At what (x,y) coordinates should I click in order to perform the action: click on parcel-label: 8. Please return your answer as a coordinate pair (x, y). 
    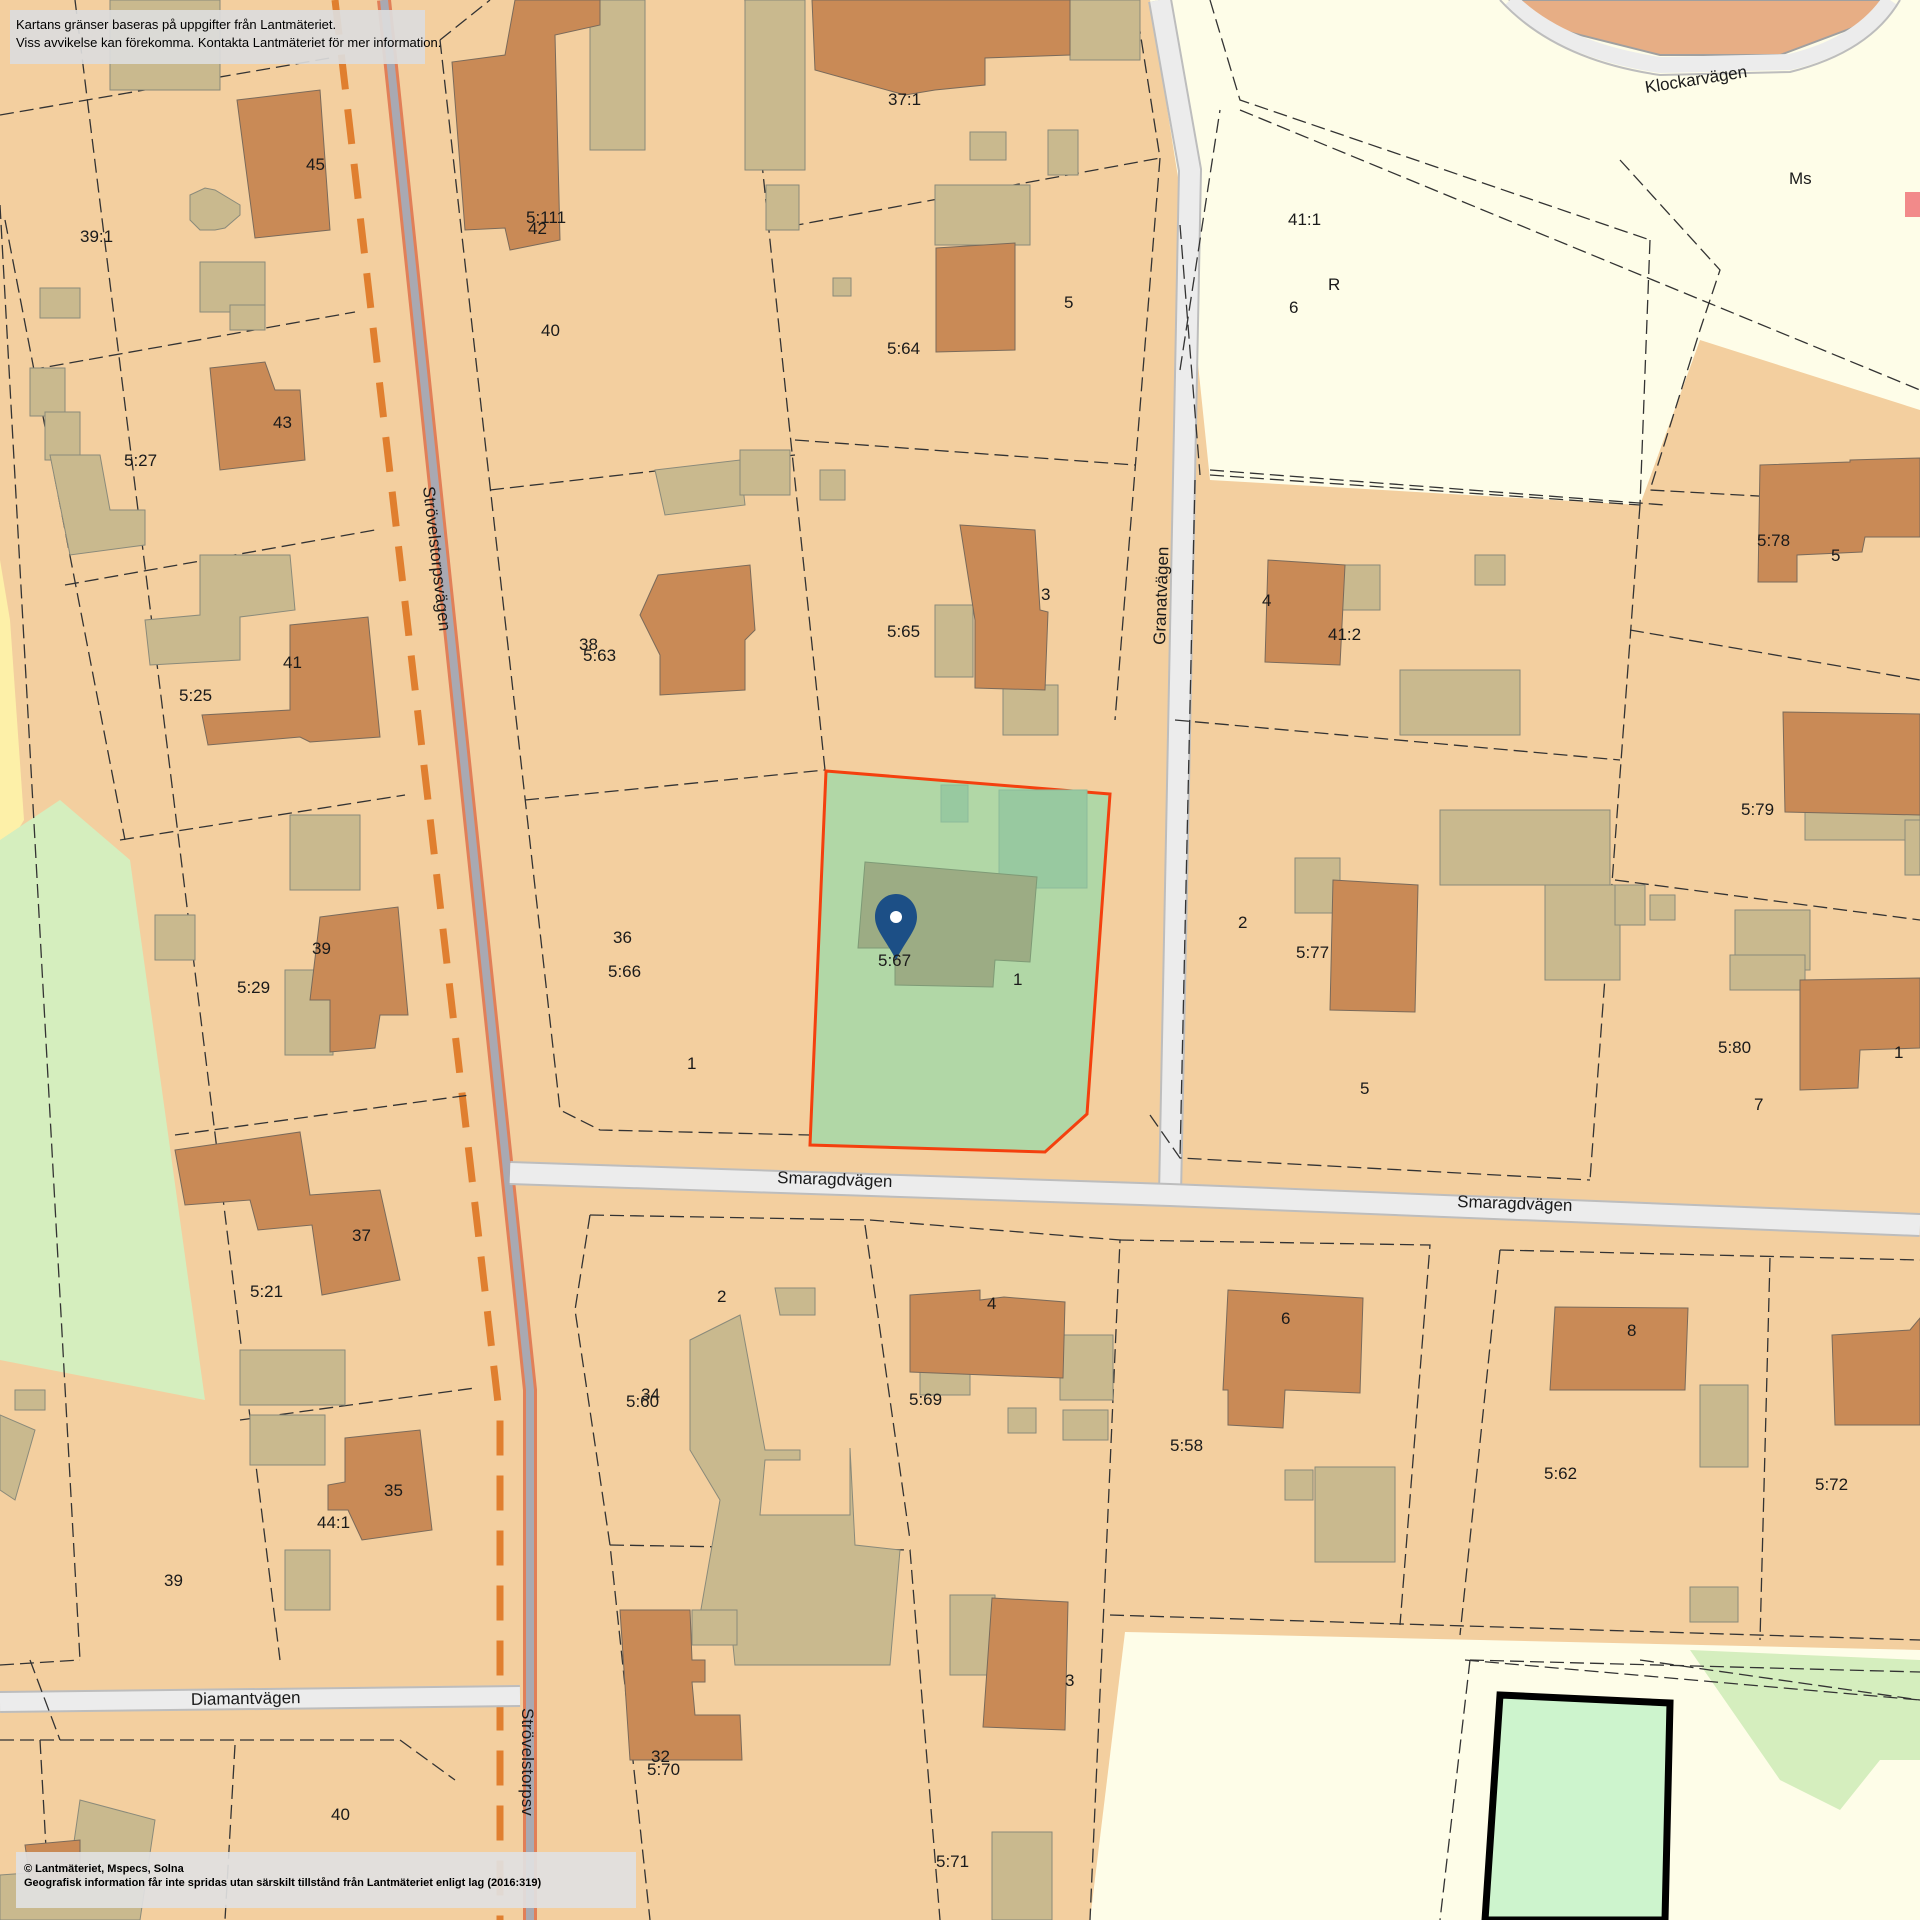
    Looking at the image, I should click on (1631, 1330).